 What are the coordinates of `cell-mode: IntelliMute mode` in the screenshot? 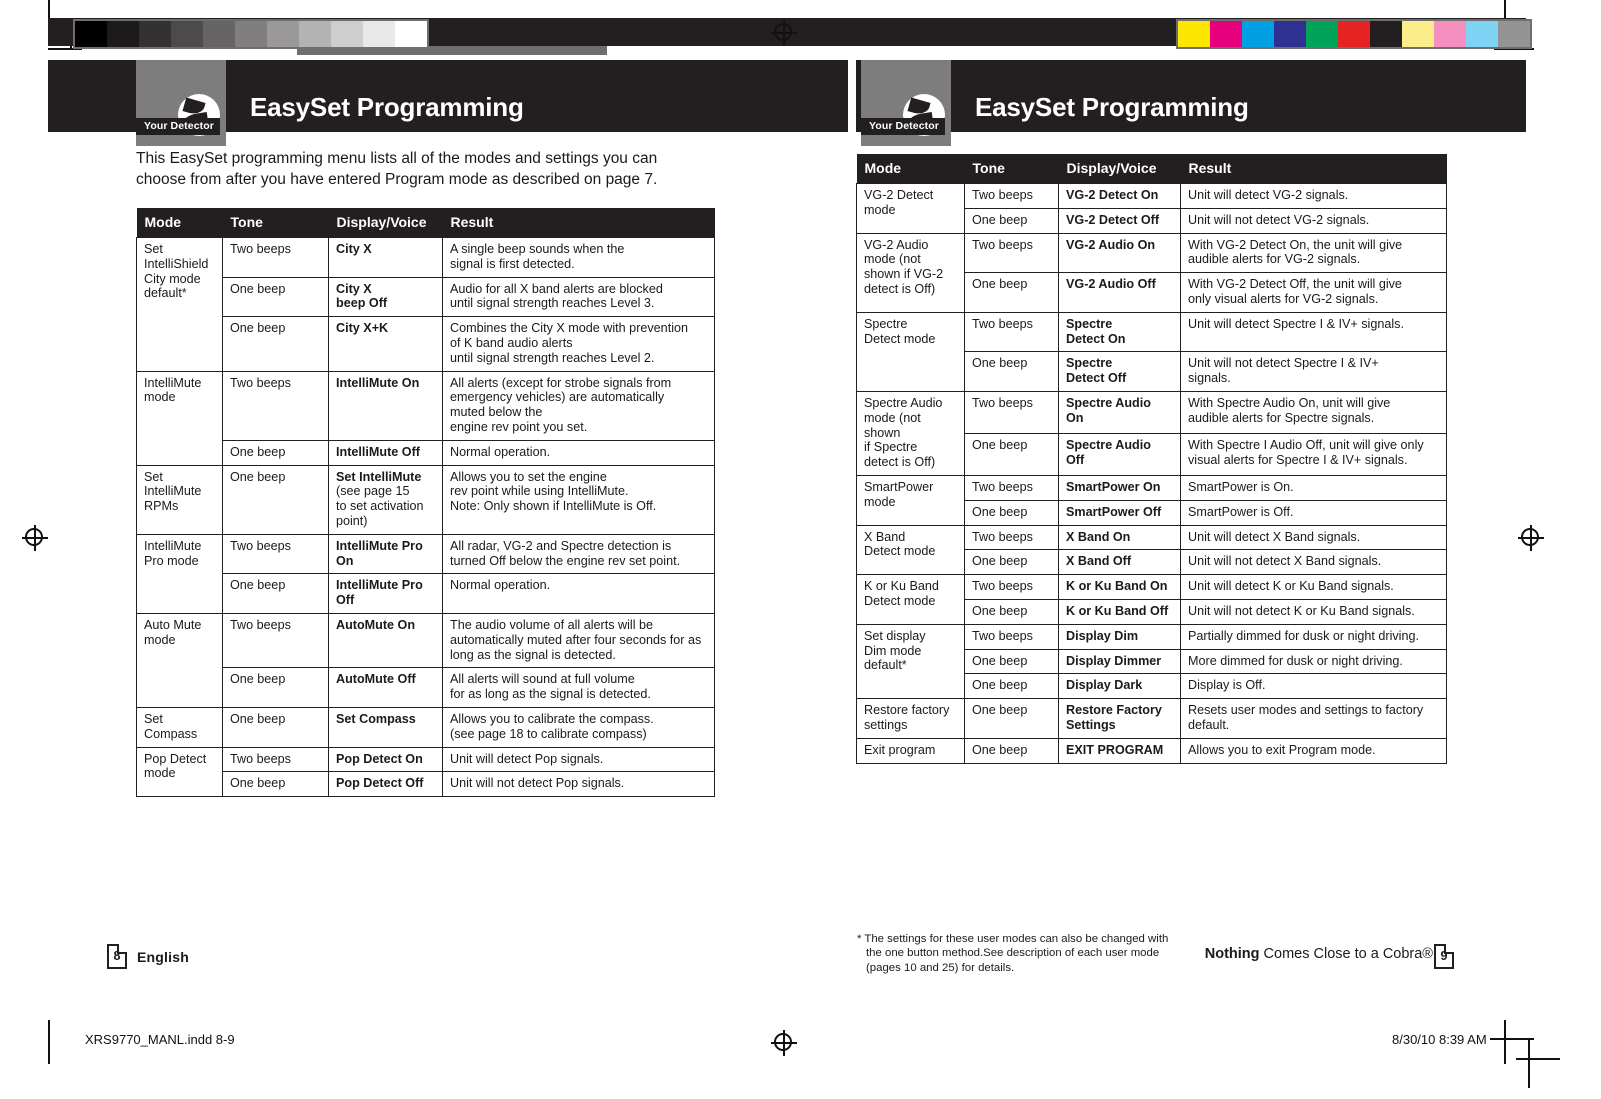 It's located at (179, 418).